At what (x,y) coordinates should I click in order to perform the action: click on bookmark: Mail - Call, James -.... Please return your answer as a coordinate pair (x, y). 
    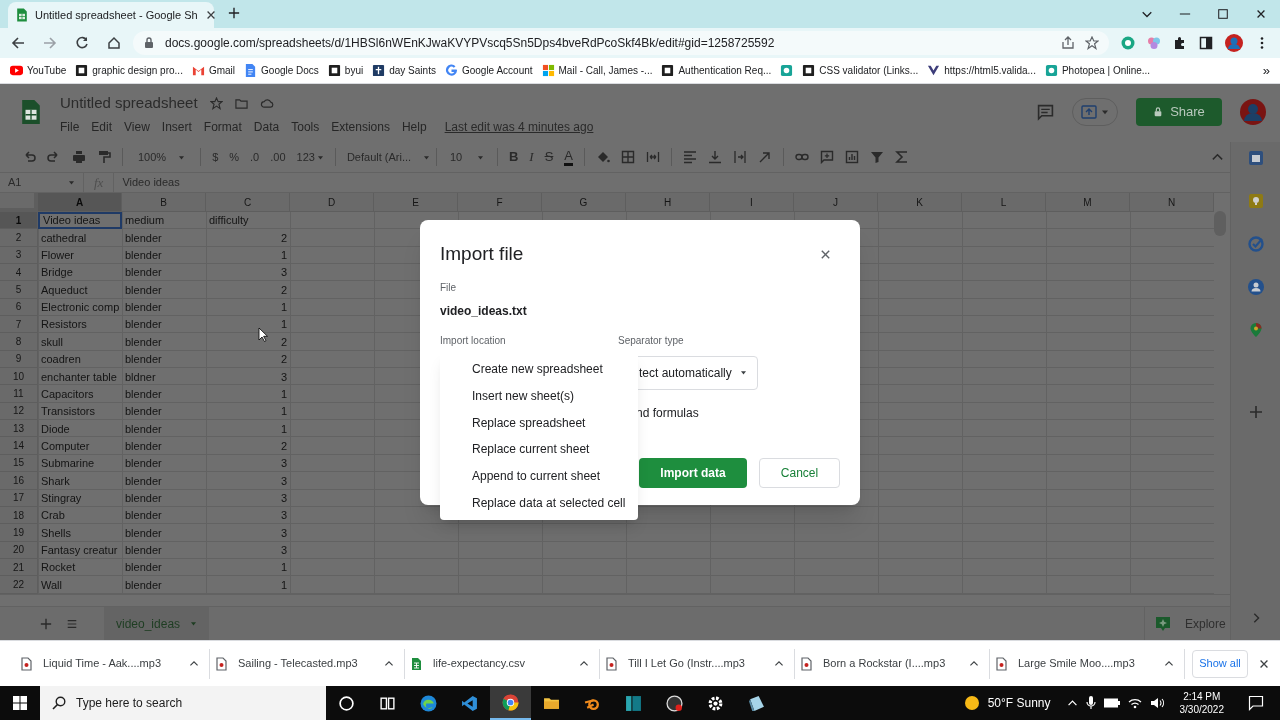
    Looking at the image, I should click on (597, 70).